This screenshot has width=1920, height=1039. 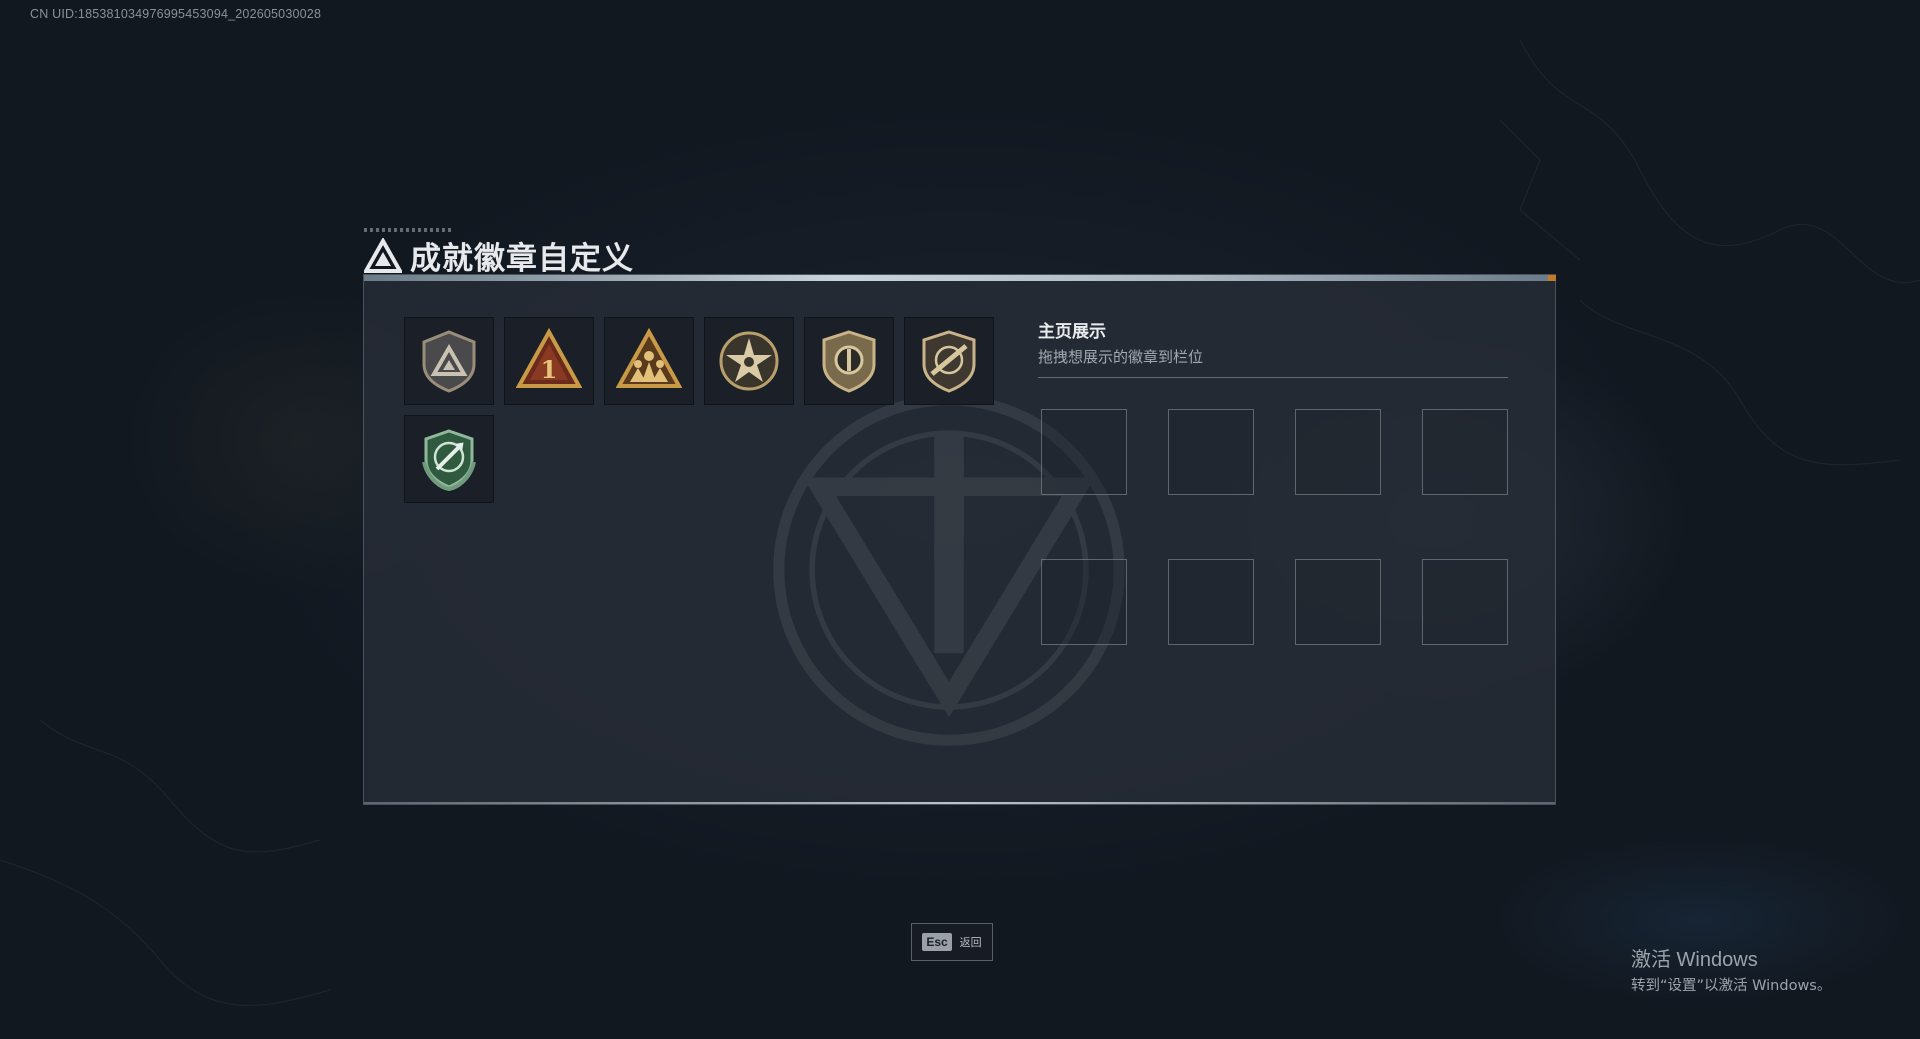 What do you see at coordinates (960, 278) in the screenshot?
I see `panel-top-bar` at bounding box center [960, 278].